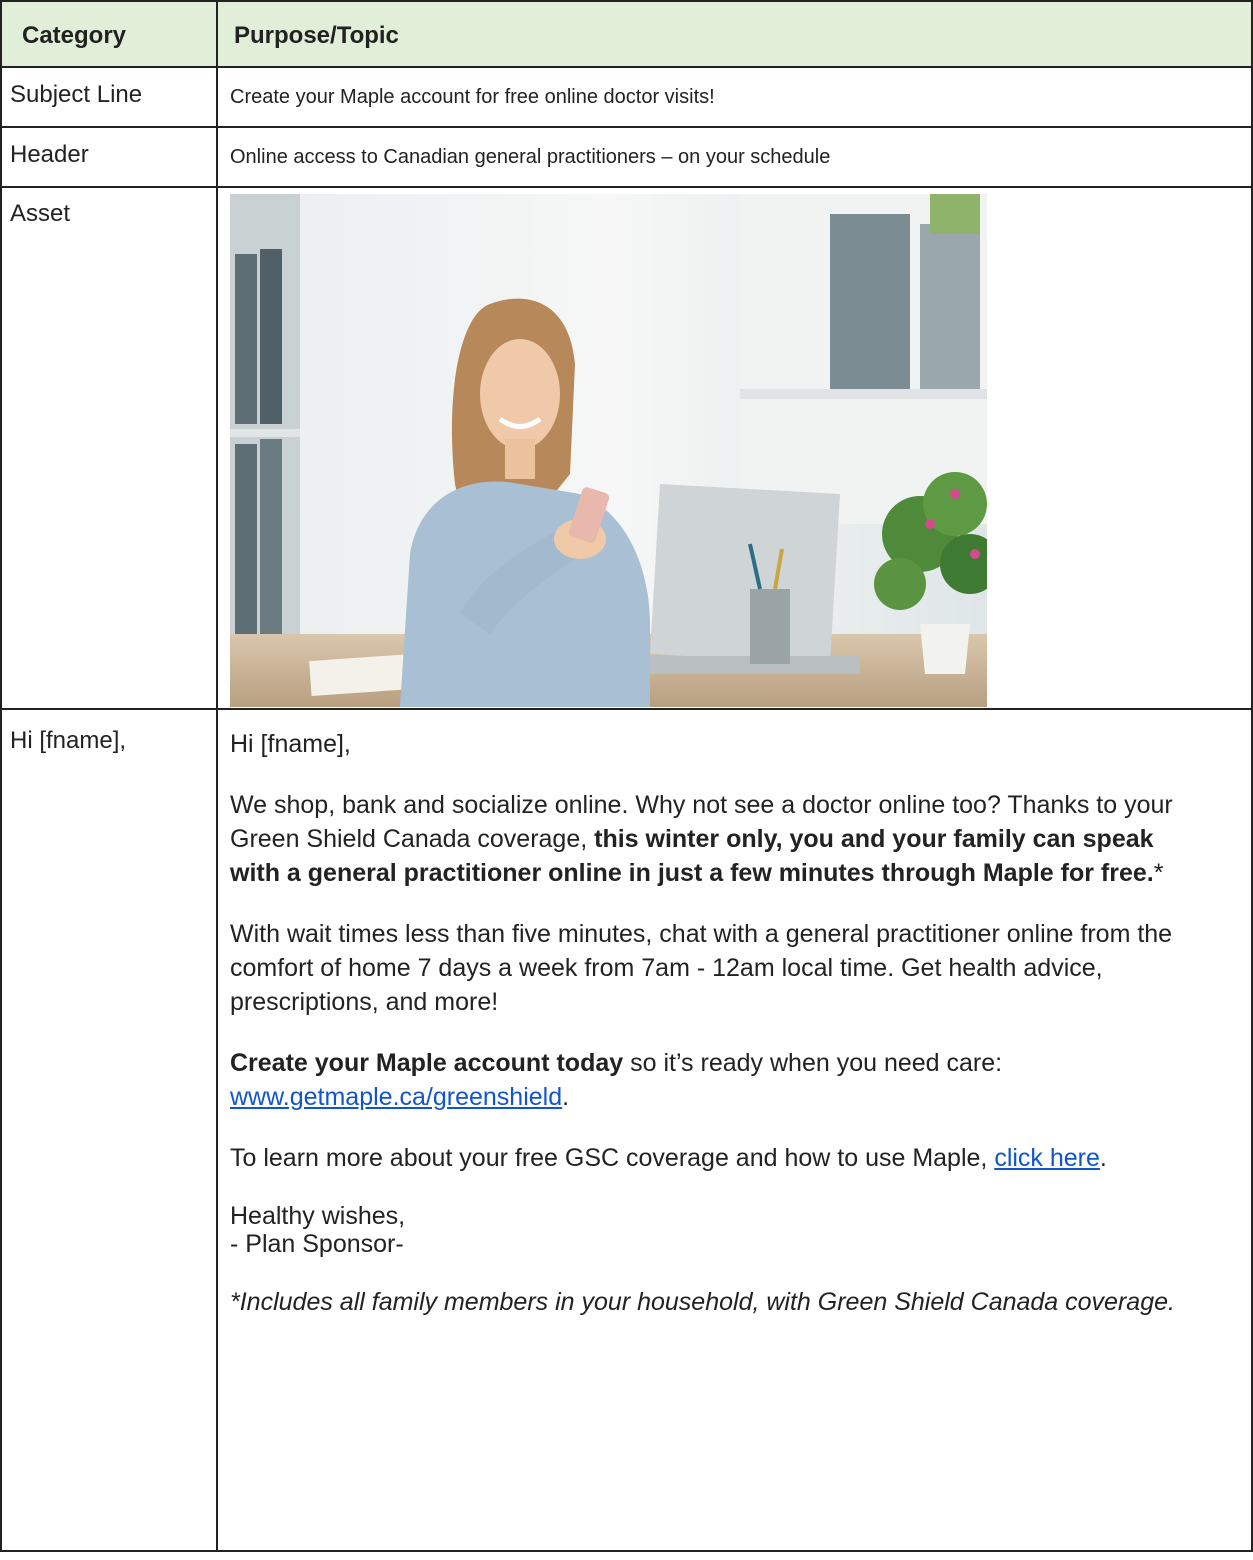 The width and height of the screenshot is (1253, 1560). Describe the element at coordinates (734, 34) in the screenshot. I see `header-cell-purpose: Purpose/Topic` at that location.